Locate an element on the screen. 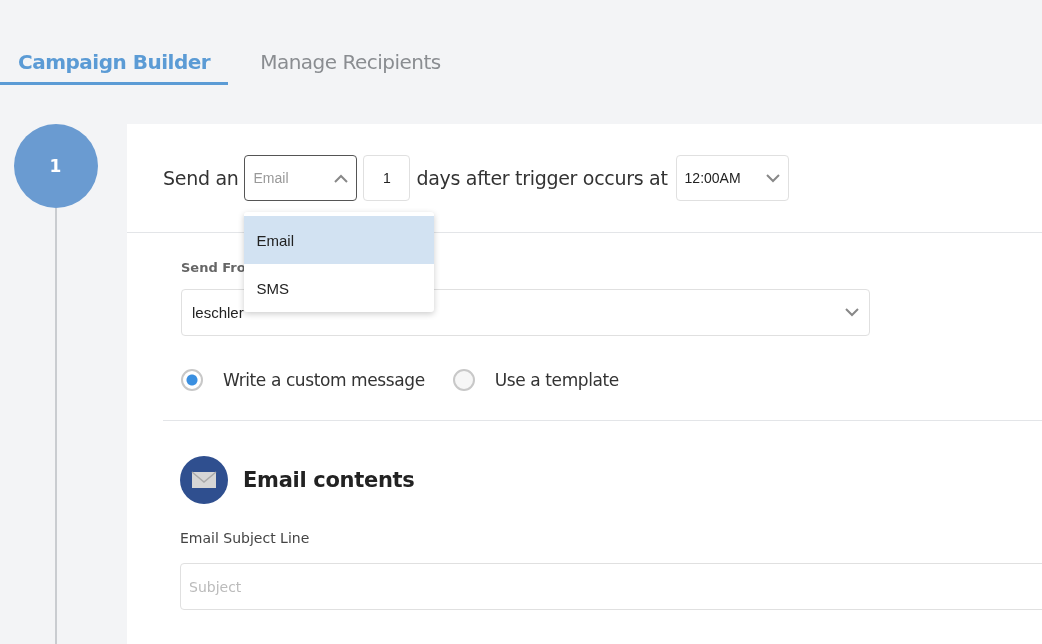 The width and height of the screenshot is (1042, 644). radio-label: Use a template is located at coordinates (556, 380).